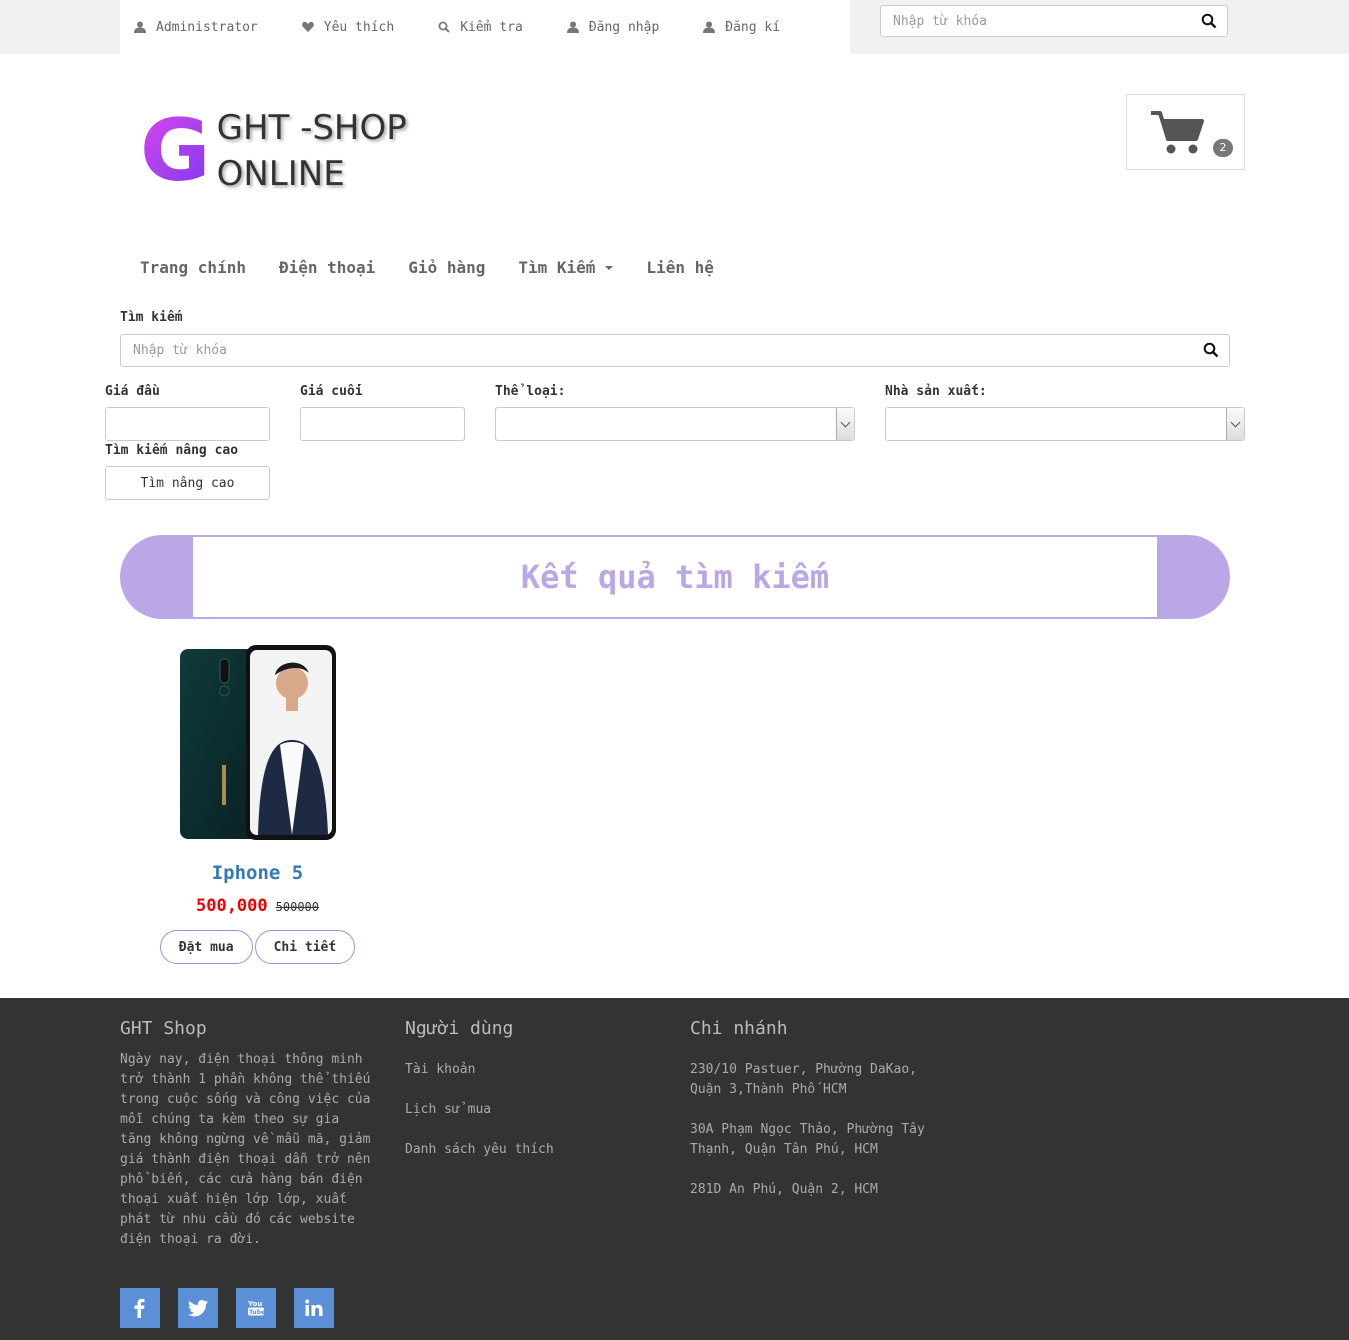 The image size is (1349, 1340). I want to click on detail-button: Chi tiết, so click(305, 947).